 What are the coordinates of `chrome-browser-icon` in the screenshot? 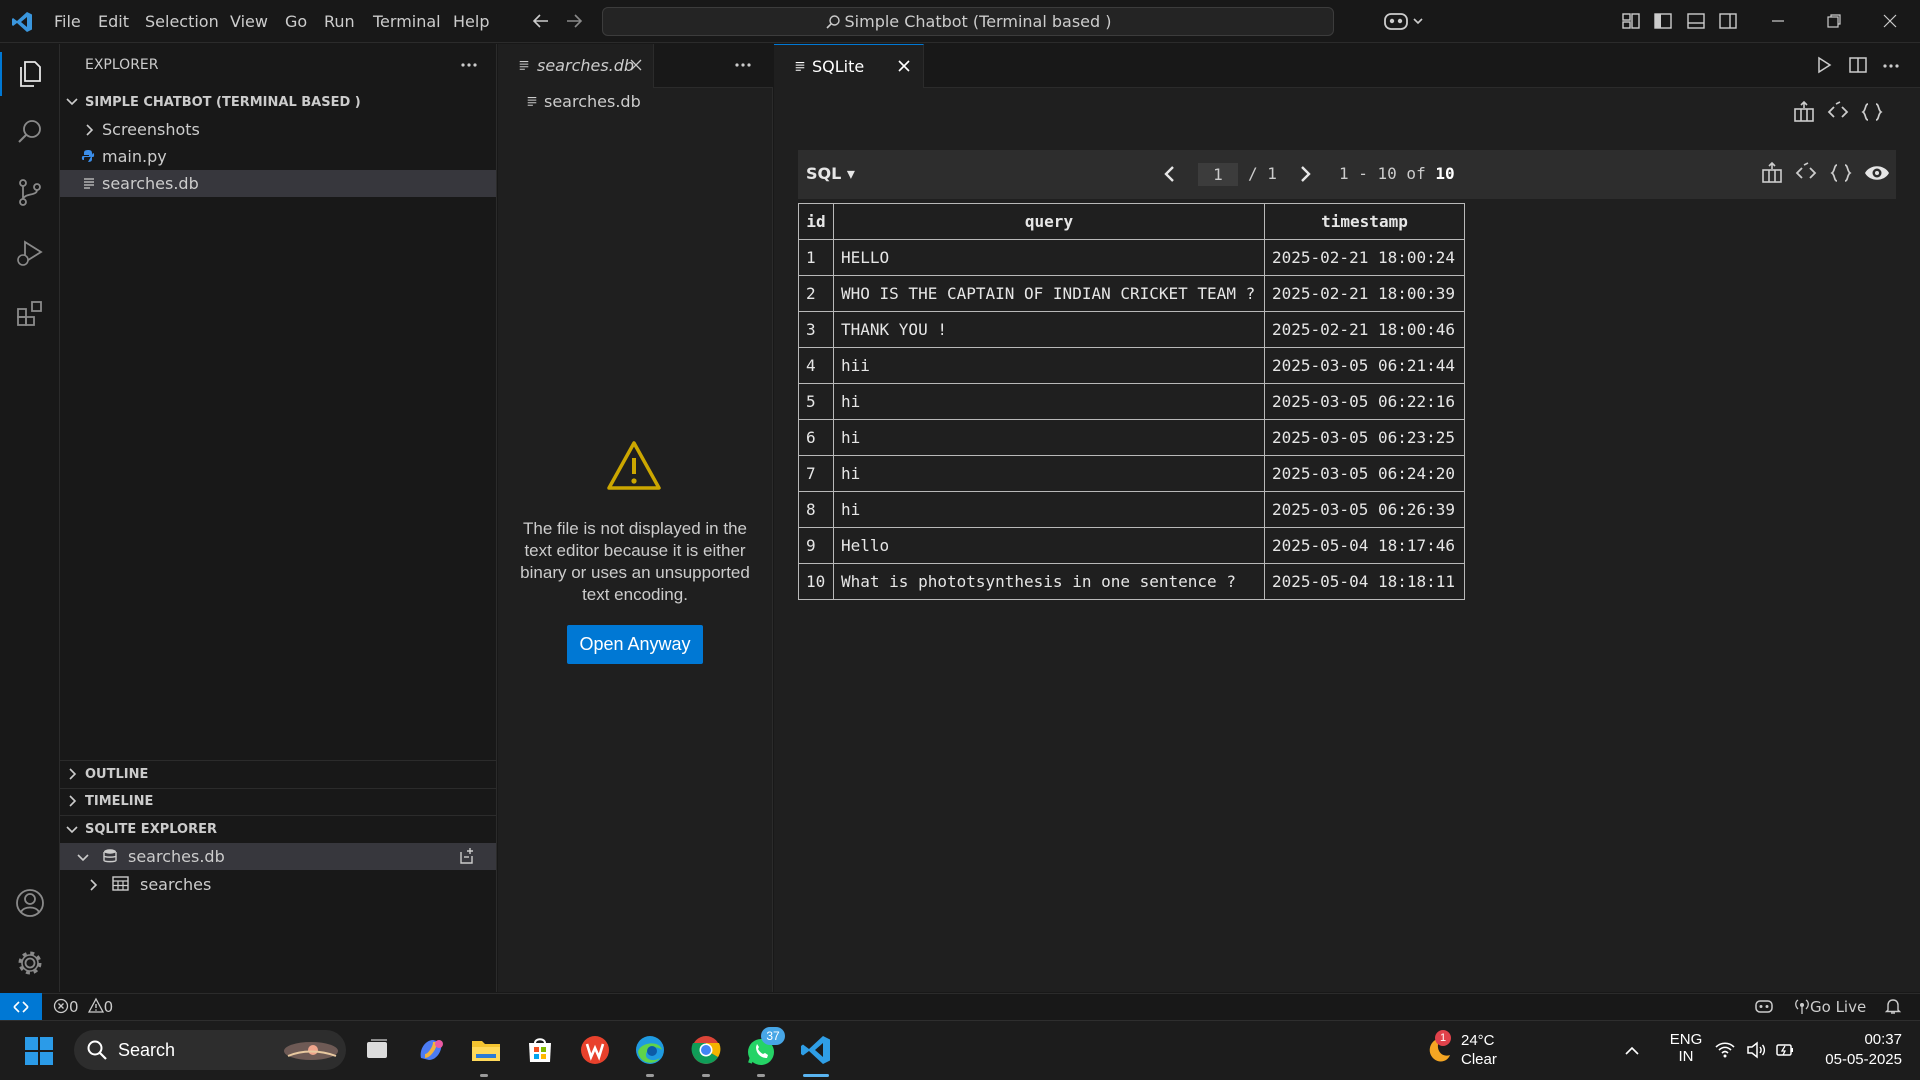 It's located at (706, 1050).